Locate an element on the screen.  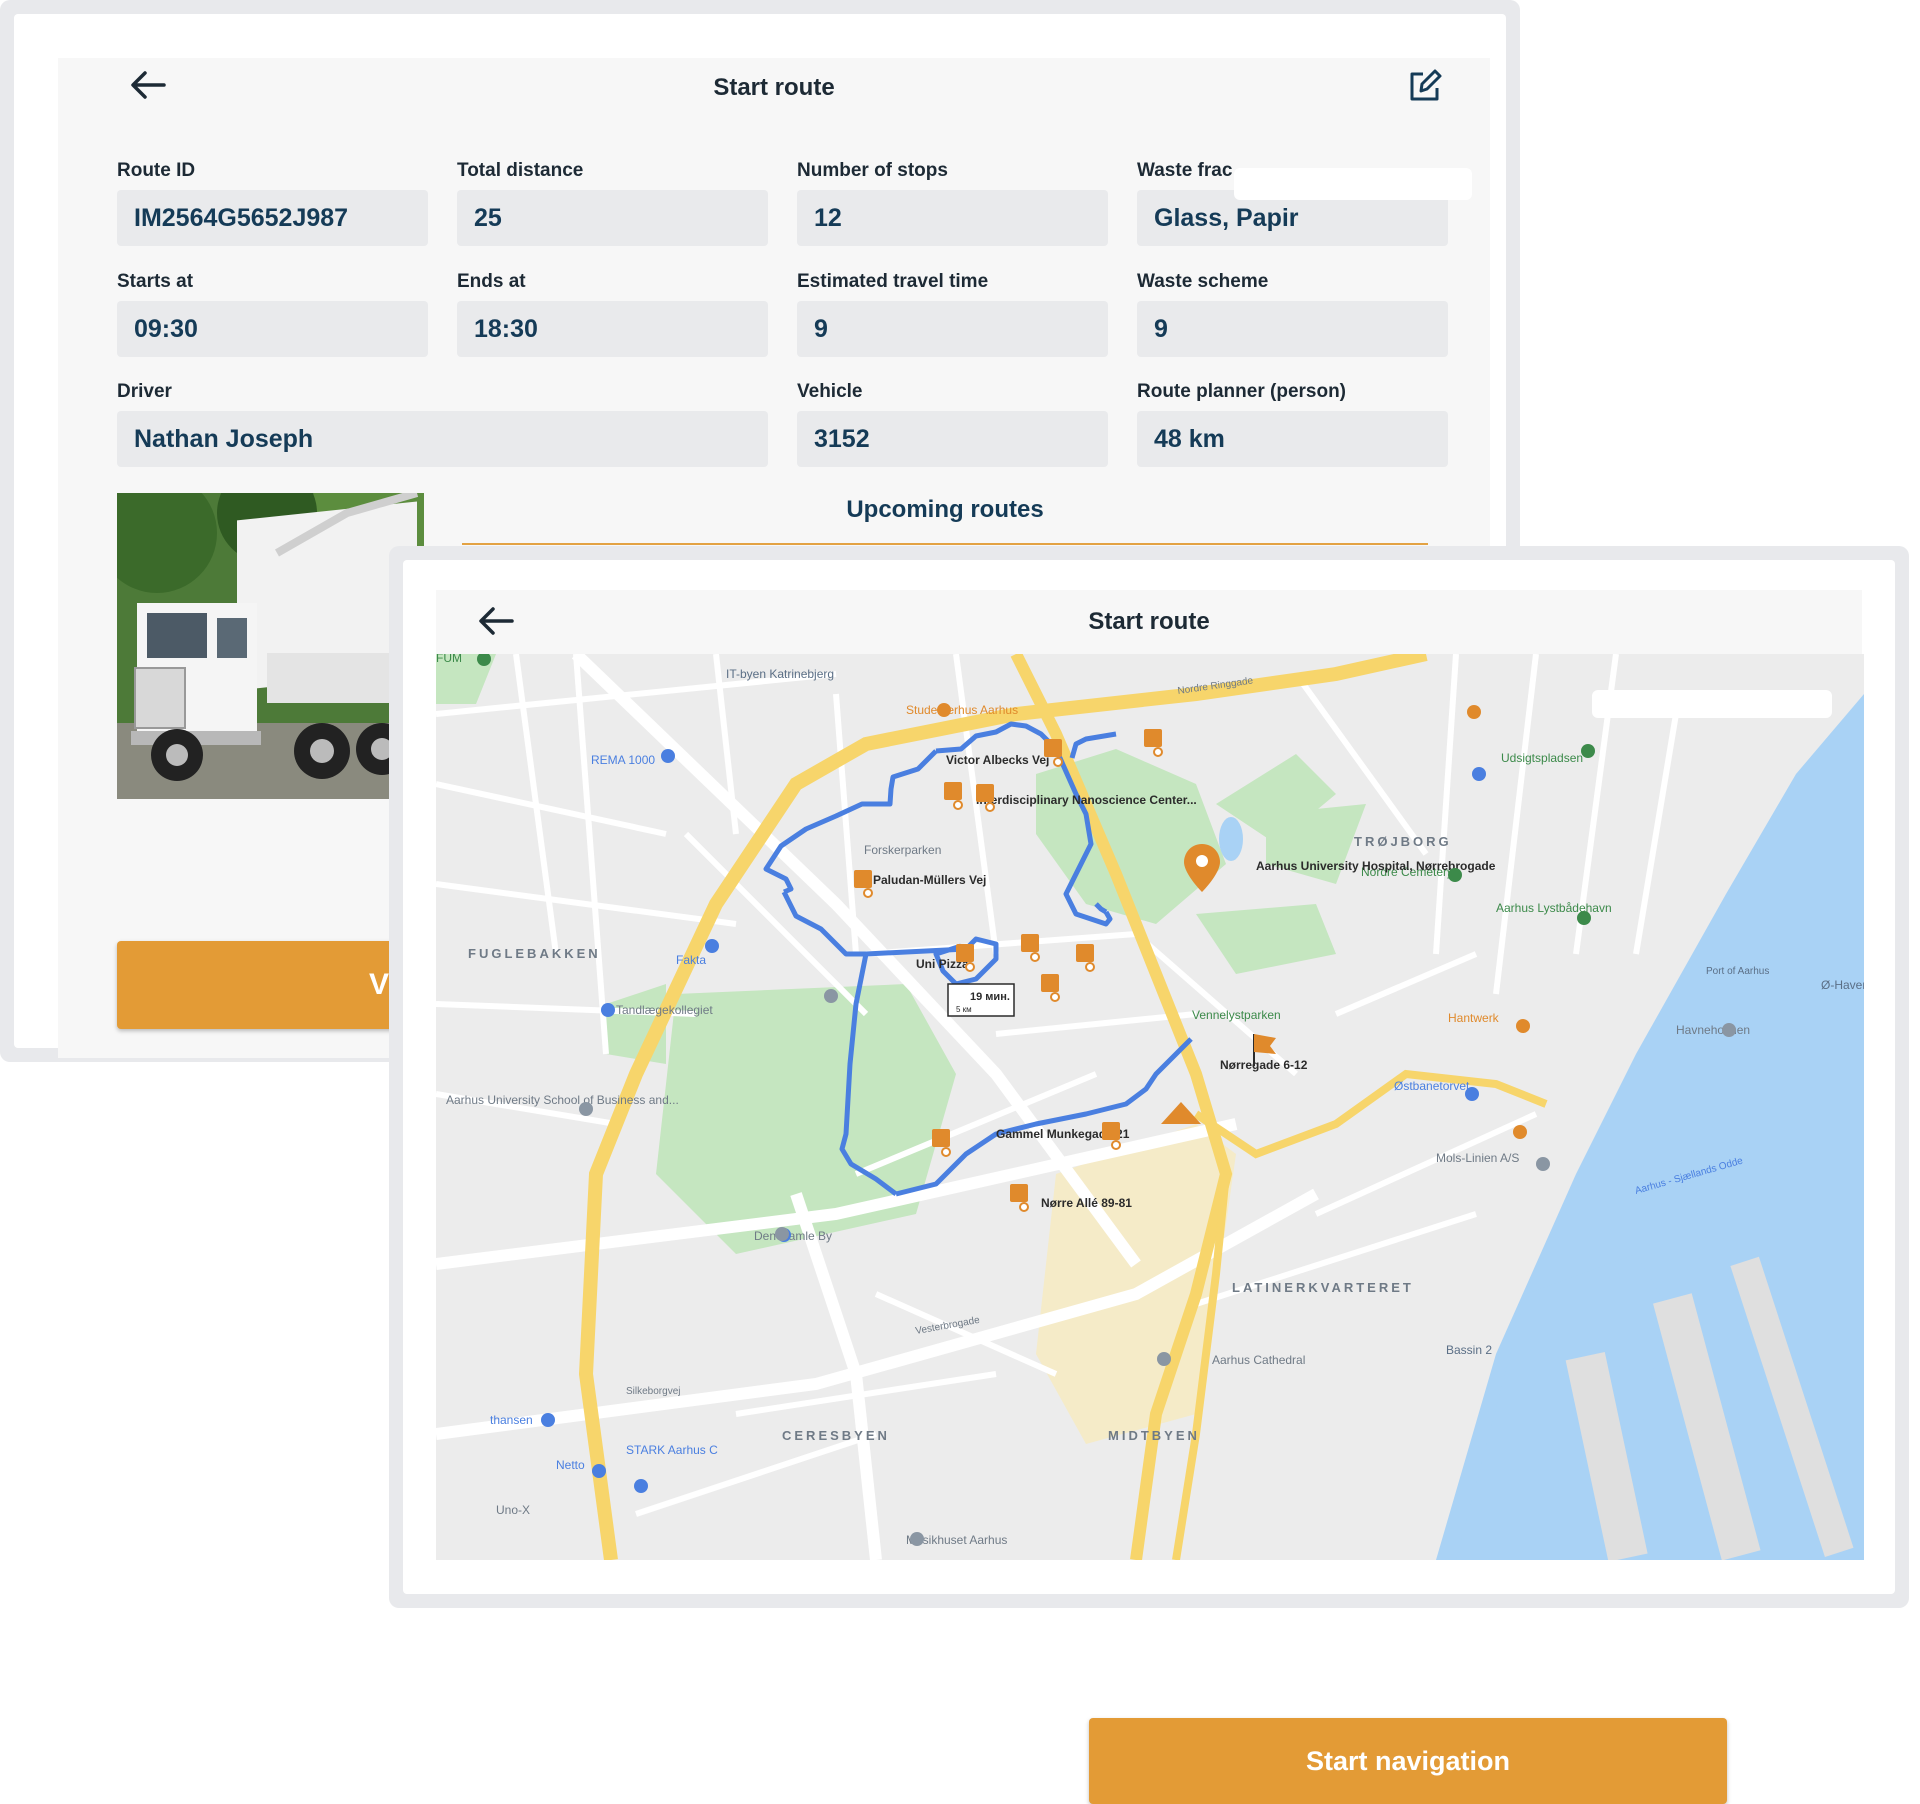
district-label: CERESBYEN is located at coordinates (836, 1435).